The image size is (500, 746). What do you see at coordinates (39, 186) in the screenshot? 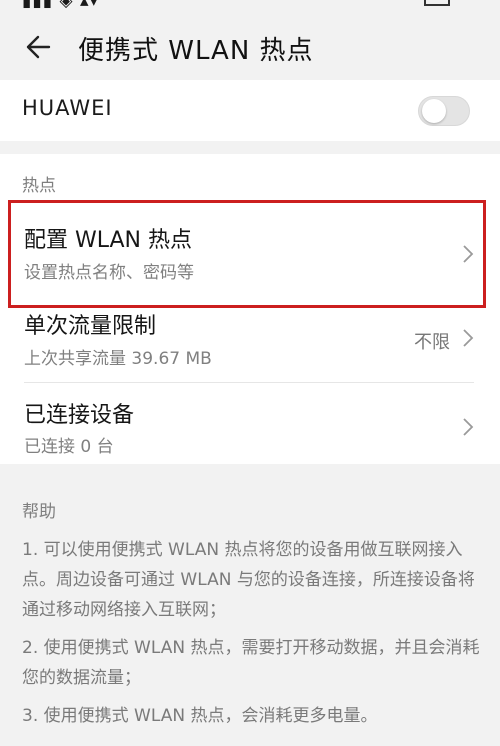
I see `section-label-hotspot: 热点` at bounding box center [39, 186].